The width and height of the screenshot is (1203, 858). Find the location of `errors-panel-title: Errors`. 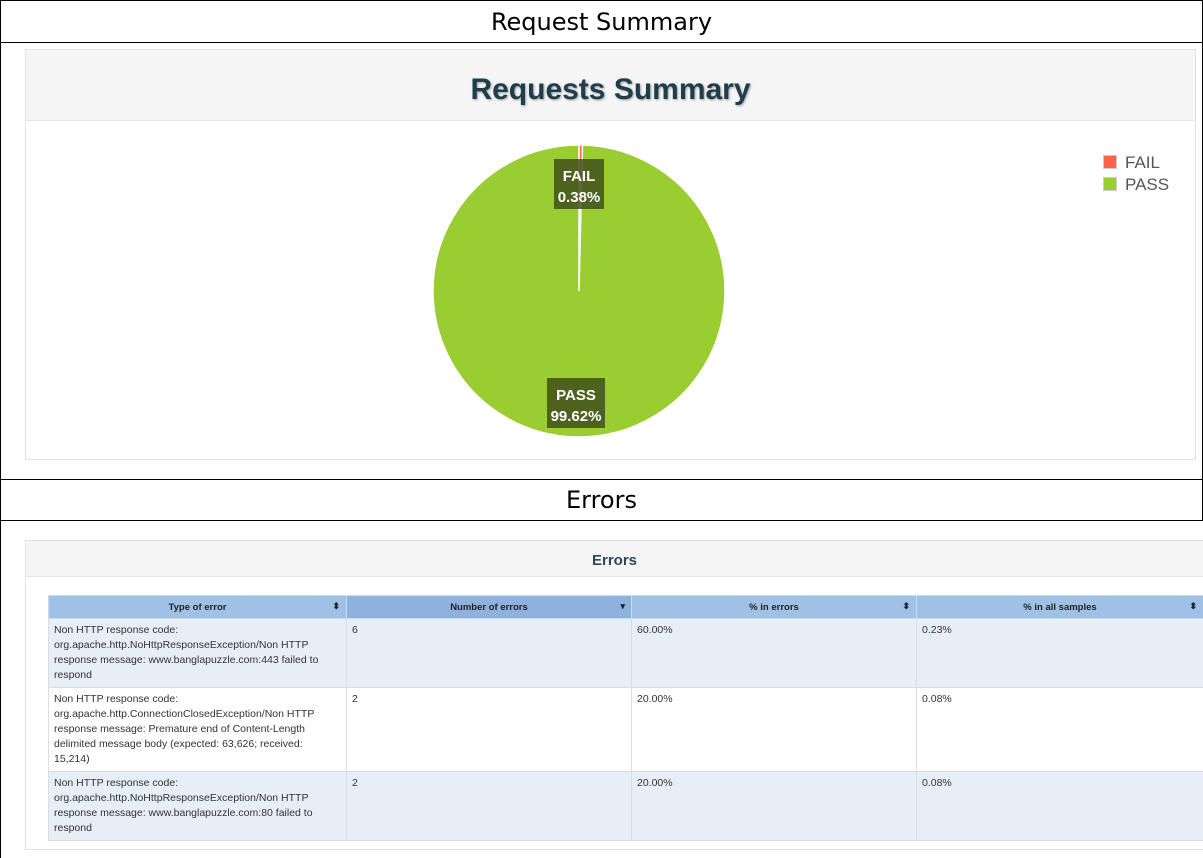

errors-panel-title: Errors is located at coordinates (614, 560).